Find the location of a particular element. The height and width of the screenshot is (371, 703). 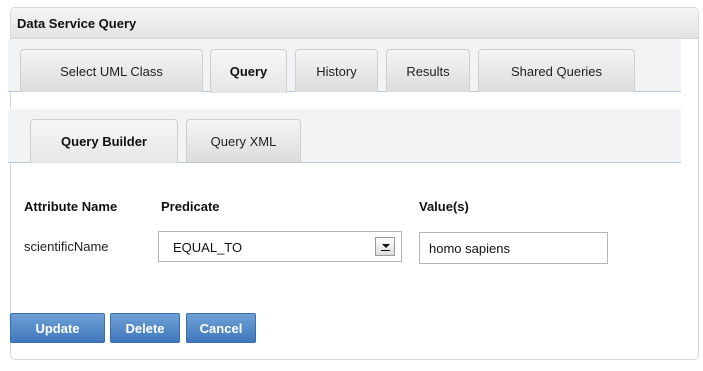

chevron-down-icon is located at coordinates (385, 246).